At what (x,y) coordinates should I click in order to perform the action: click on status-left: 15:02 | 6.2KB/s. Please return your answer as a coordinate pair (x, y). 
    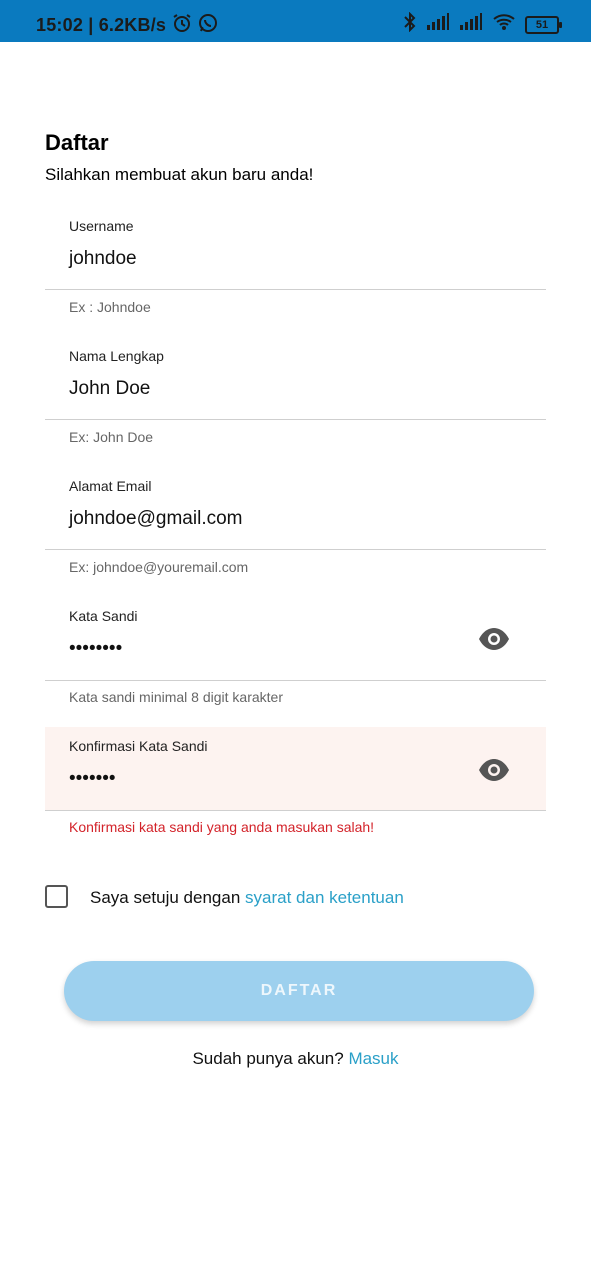
    Looking at the image, I should click on (127, 25).